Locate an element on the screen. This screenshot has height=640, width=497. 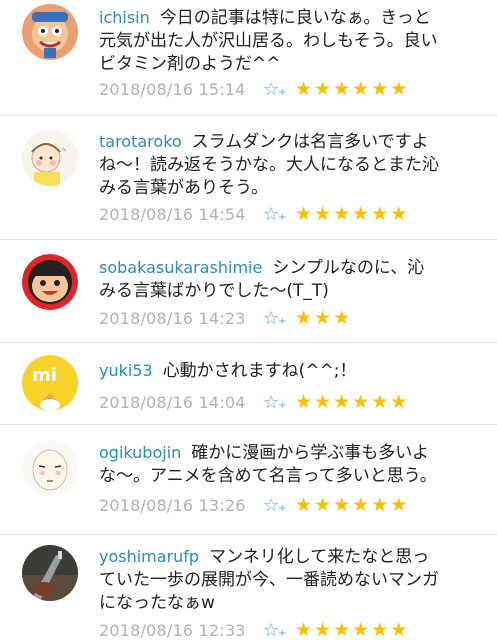
username-link: yoshimarufp is located at coordinates (149, 556).